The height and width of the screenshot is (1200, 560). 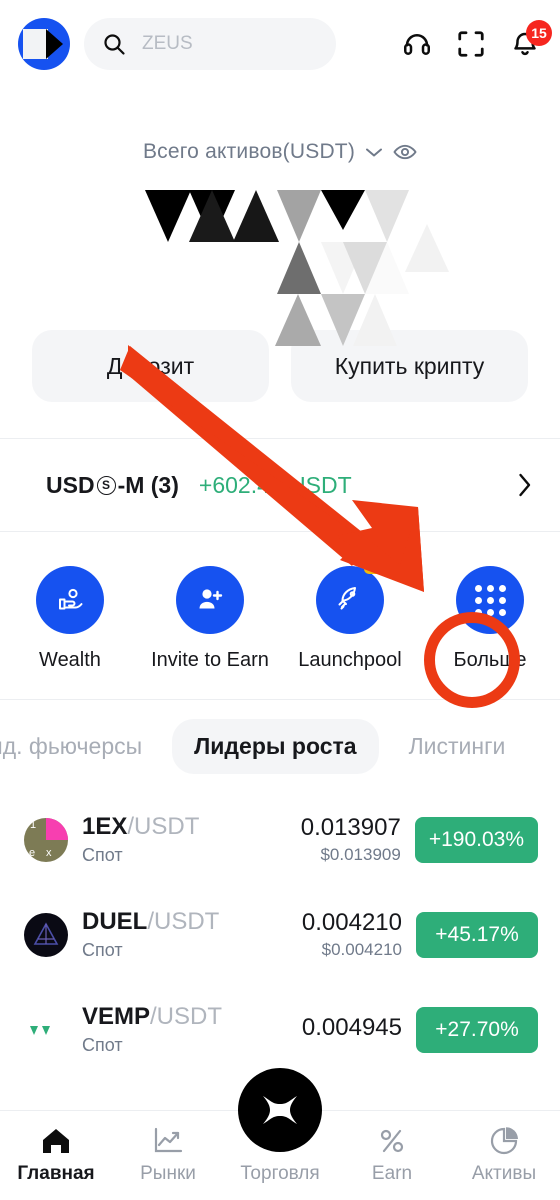 What do you see at coordinates (56, 1155) in the screenshot?
I see `nav-item-home: Главная` at bounding box center [56, 1155].